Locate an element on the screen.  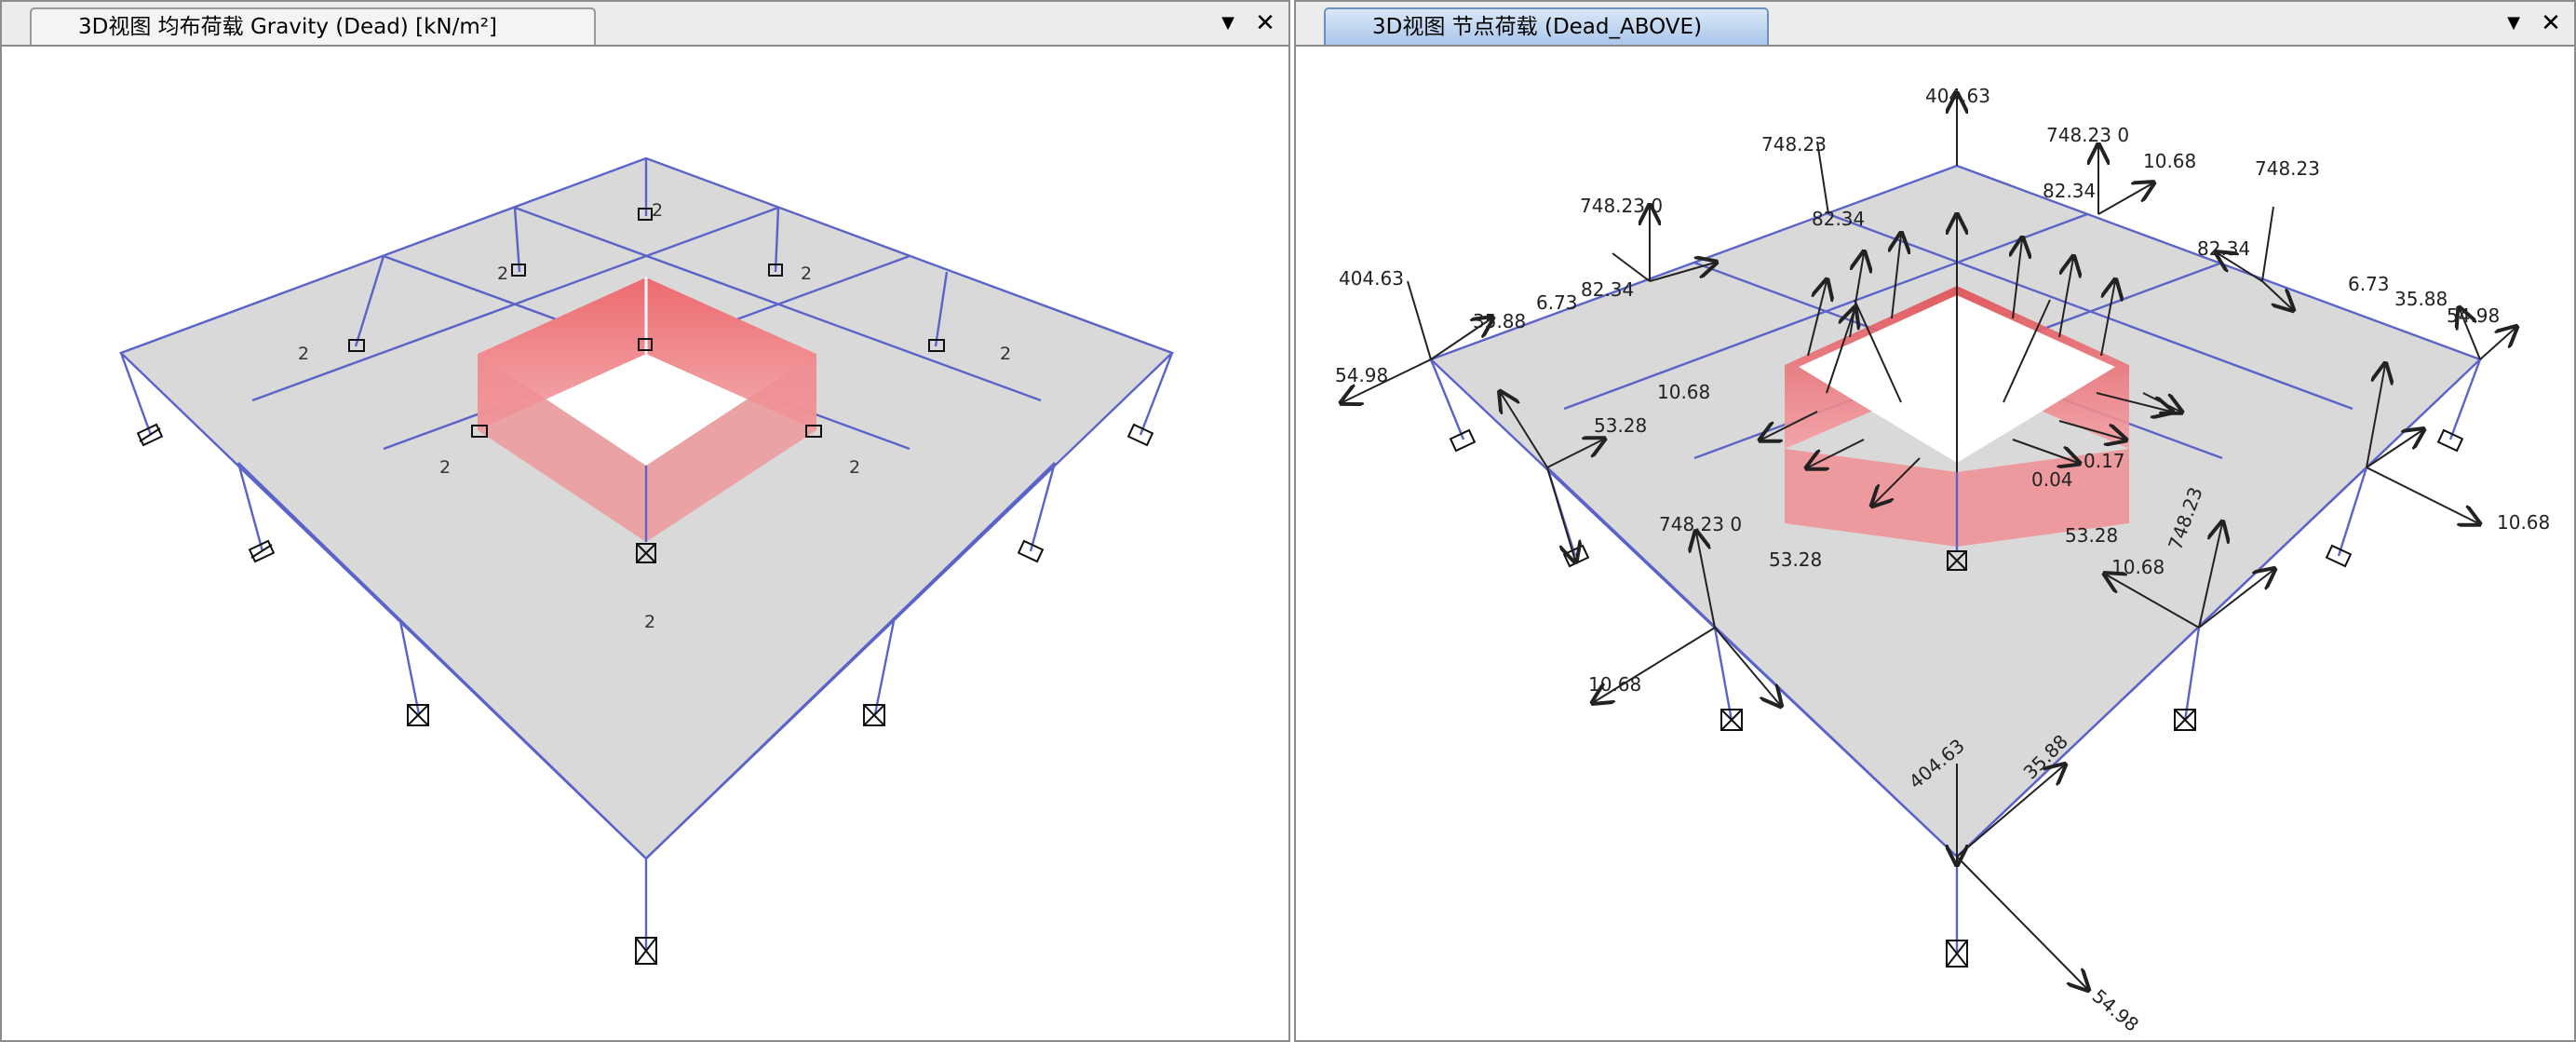
left-dropdown-icon: ▼ is located at coordinates (1228, 23).